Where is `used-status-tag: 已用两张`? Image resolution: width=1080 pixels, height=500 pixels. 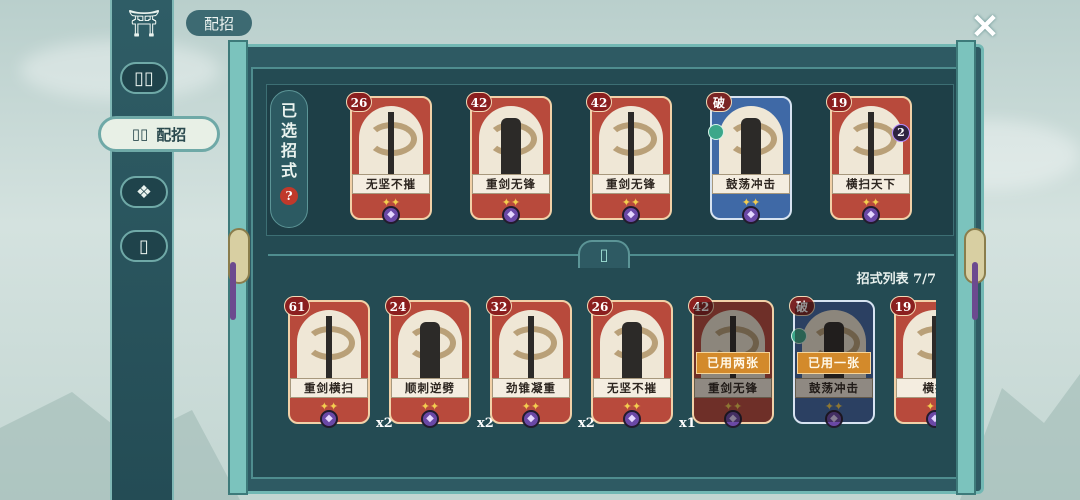 used-status-tag: 已用两张 is located at coordinates (733, 363).